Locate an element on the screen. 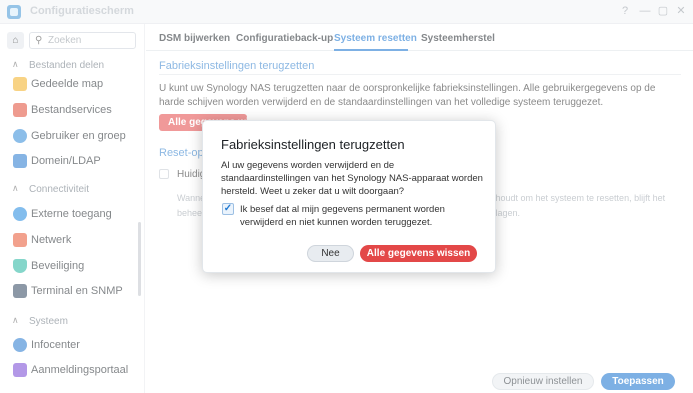  cancel-button: Nee is located at coordinates (330, 253).